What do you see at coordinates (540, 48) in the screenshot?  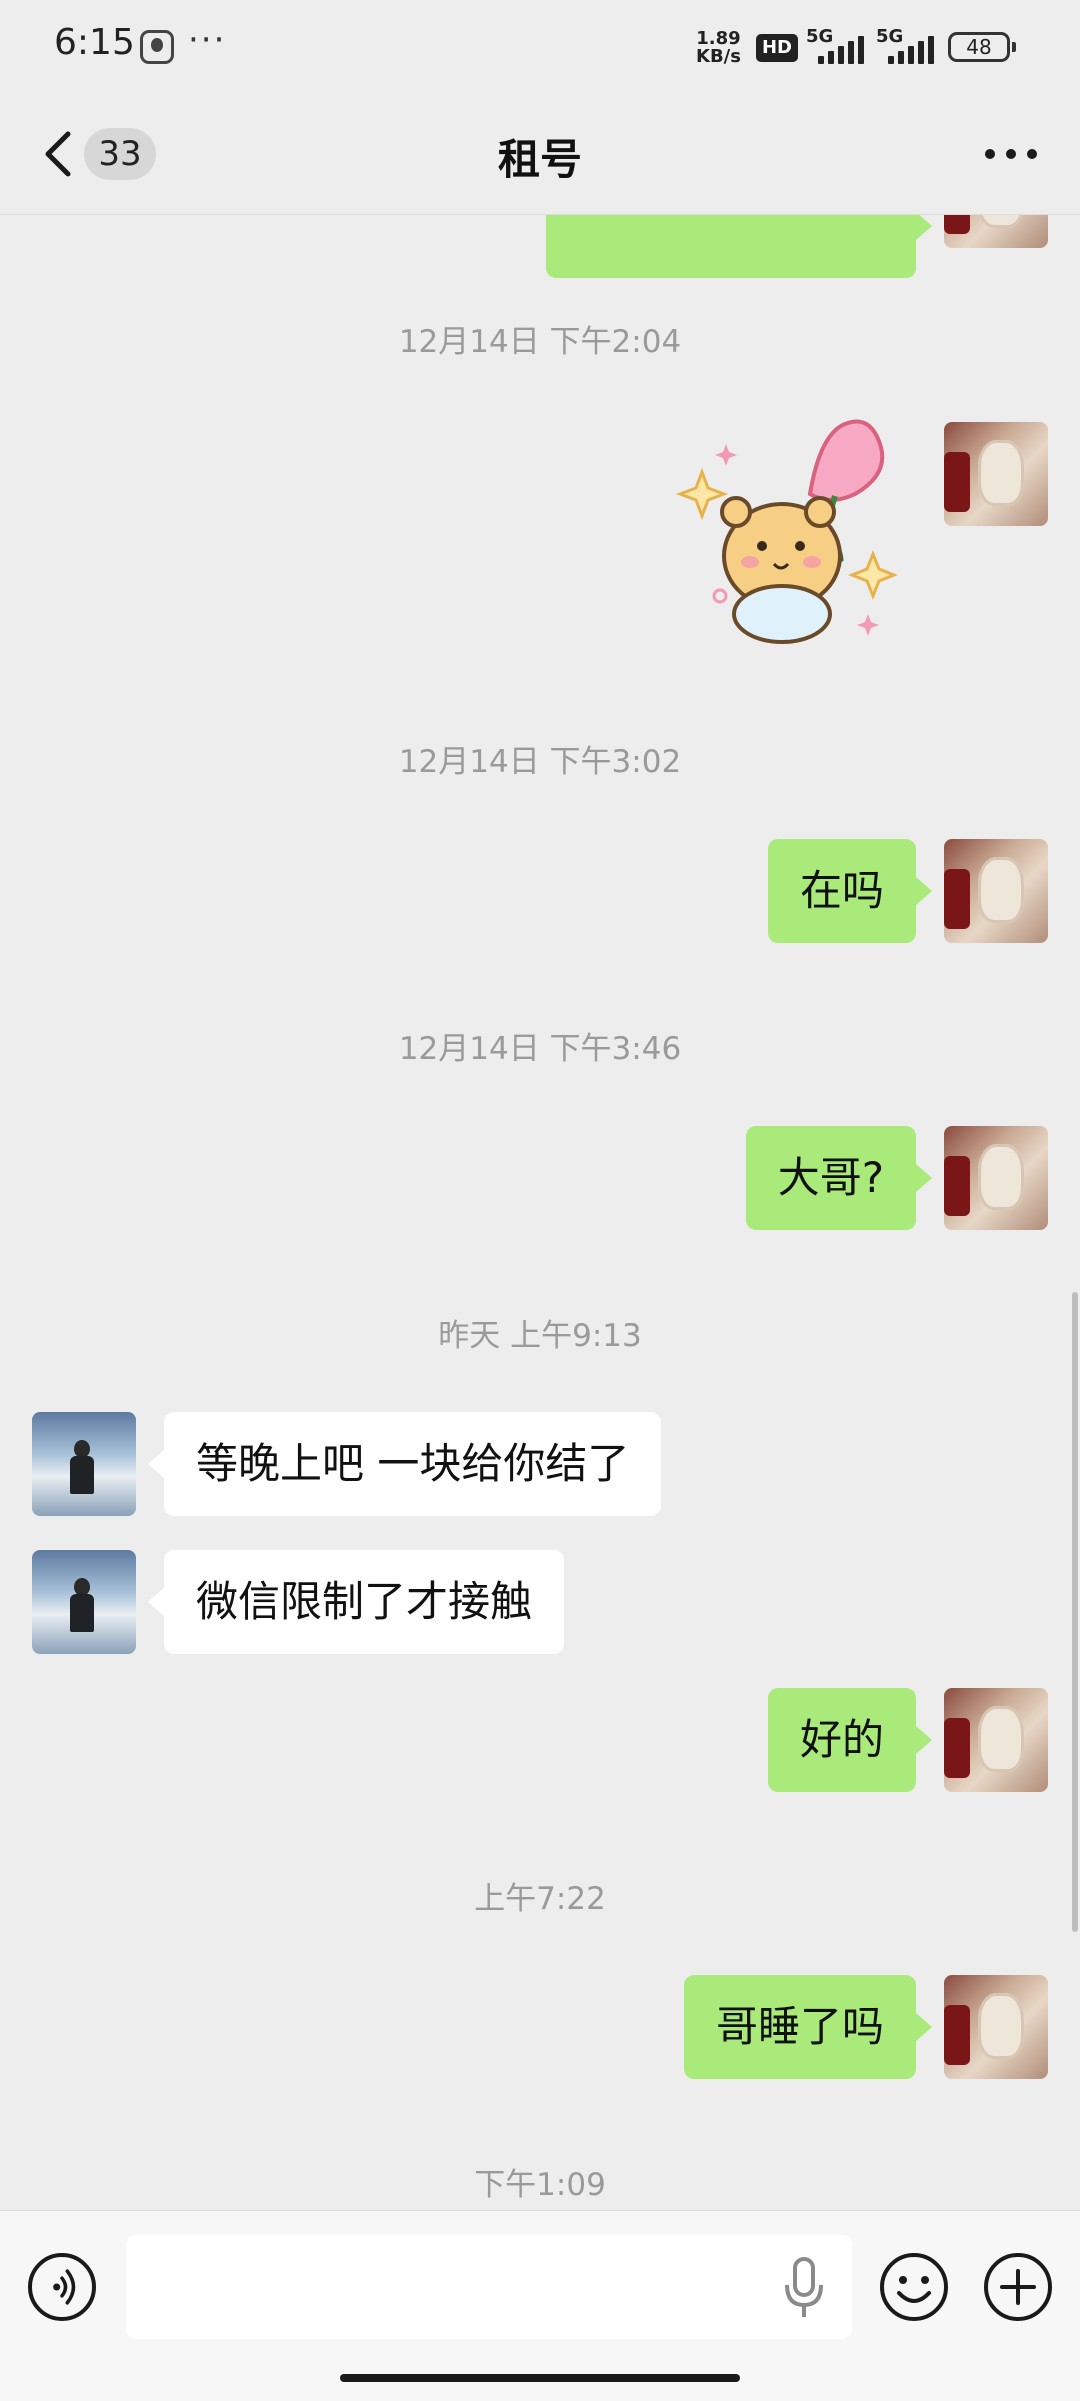 I see `status-bar: 6:15 ··· 1.89 KB/s HD 5G 5G 48` at bounding box center [540, 48].